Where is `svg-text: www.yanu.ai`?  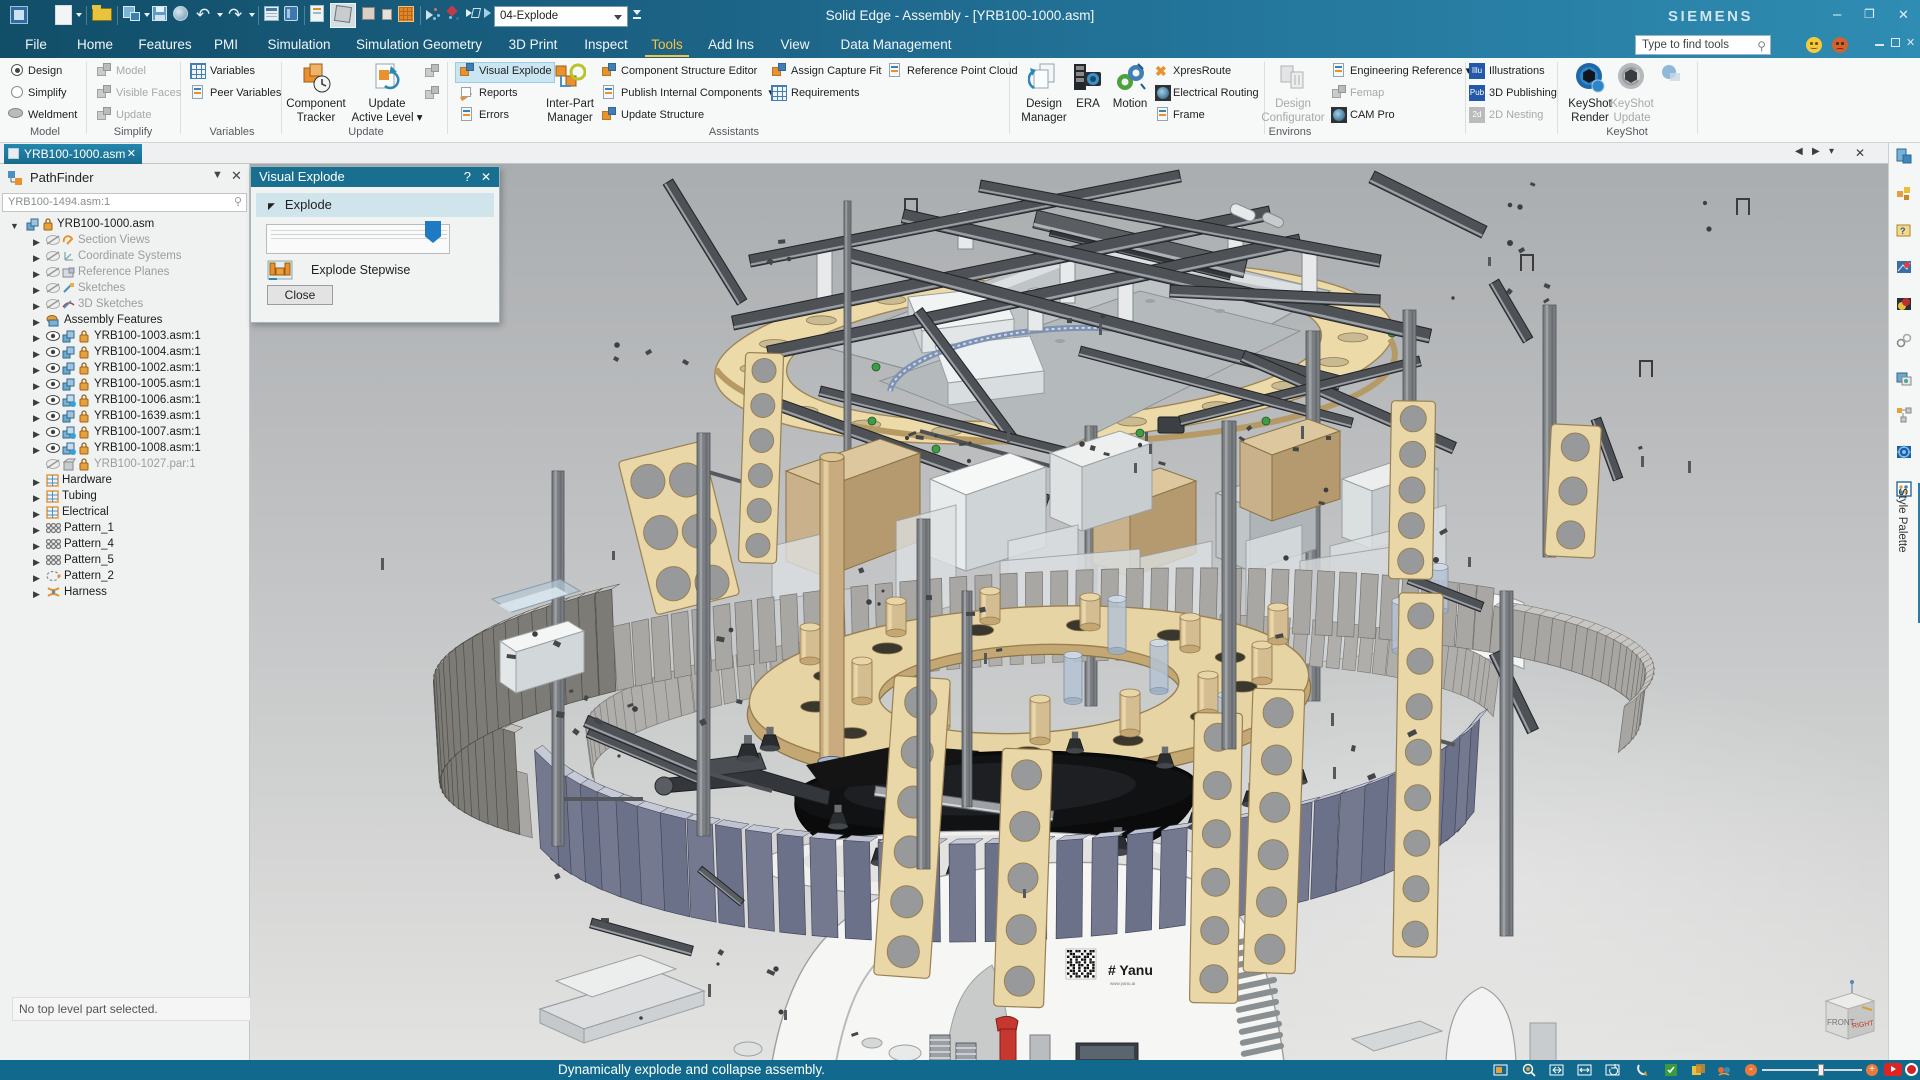 svg-text: www.yanu.ai is located at coordinates (1122, 983).